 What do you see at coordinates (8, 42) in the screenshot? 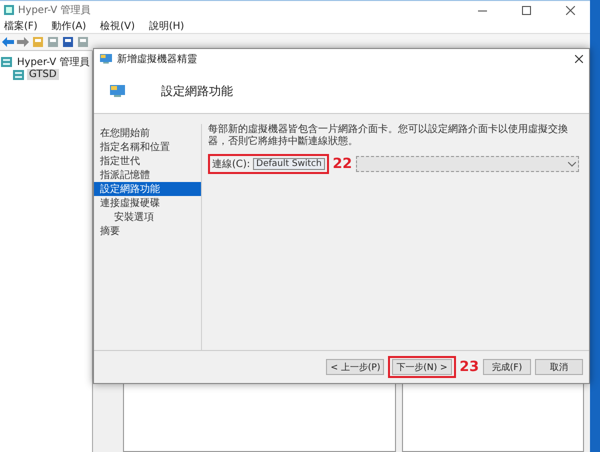
I see `back-icon` at bounding box center [8, 42].